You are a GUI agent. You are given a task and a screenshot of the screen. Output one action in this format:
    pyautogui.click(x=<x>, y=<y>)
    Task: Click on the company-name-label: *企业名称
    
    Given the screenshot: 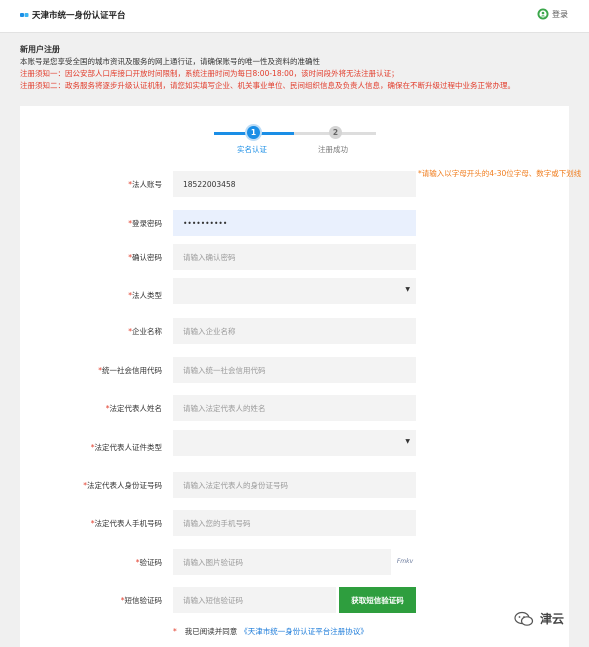 What is the action you would take?
    pyautogui.click(x=145, y=331)
    